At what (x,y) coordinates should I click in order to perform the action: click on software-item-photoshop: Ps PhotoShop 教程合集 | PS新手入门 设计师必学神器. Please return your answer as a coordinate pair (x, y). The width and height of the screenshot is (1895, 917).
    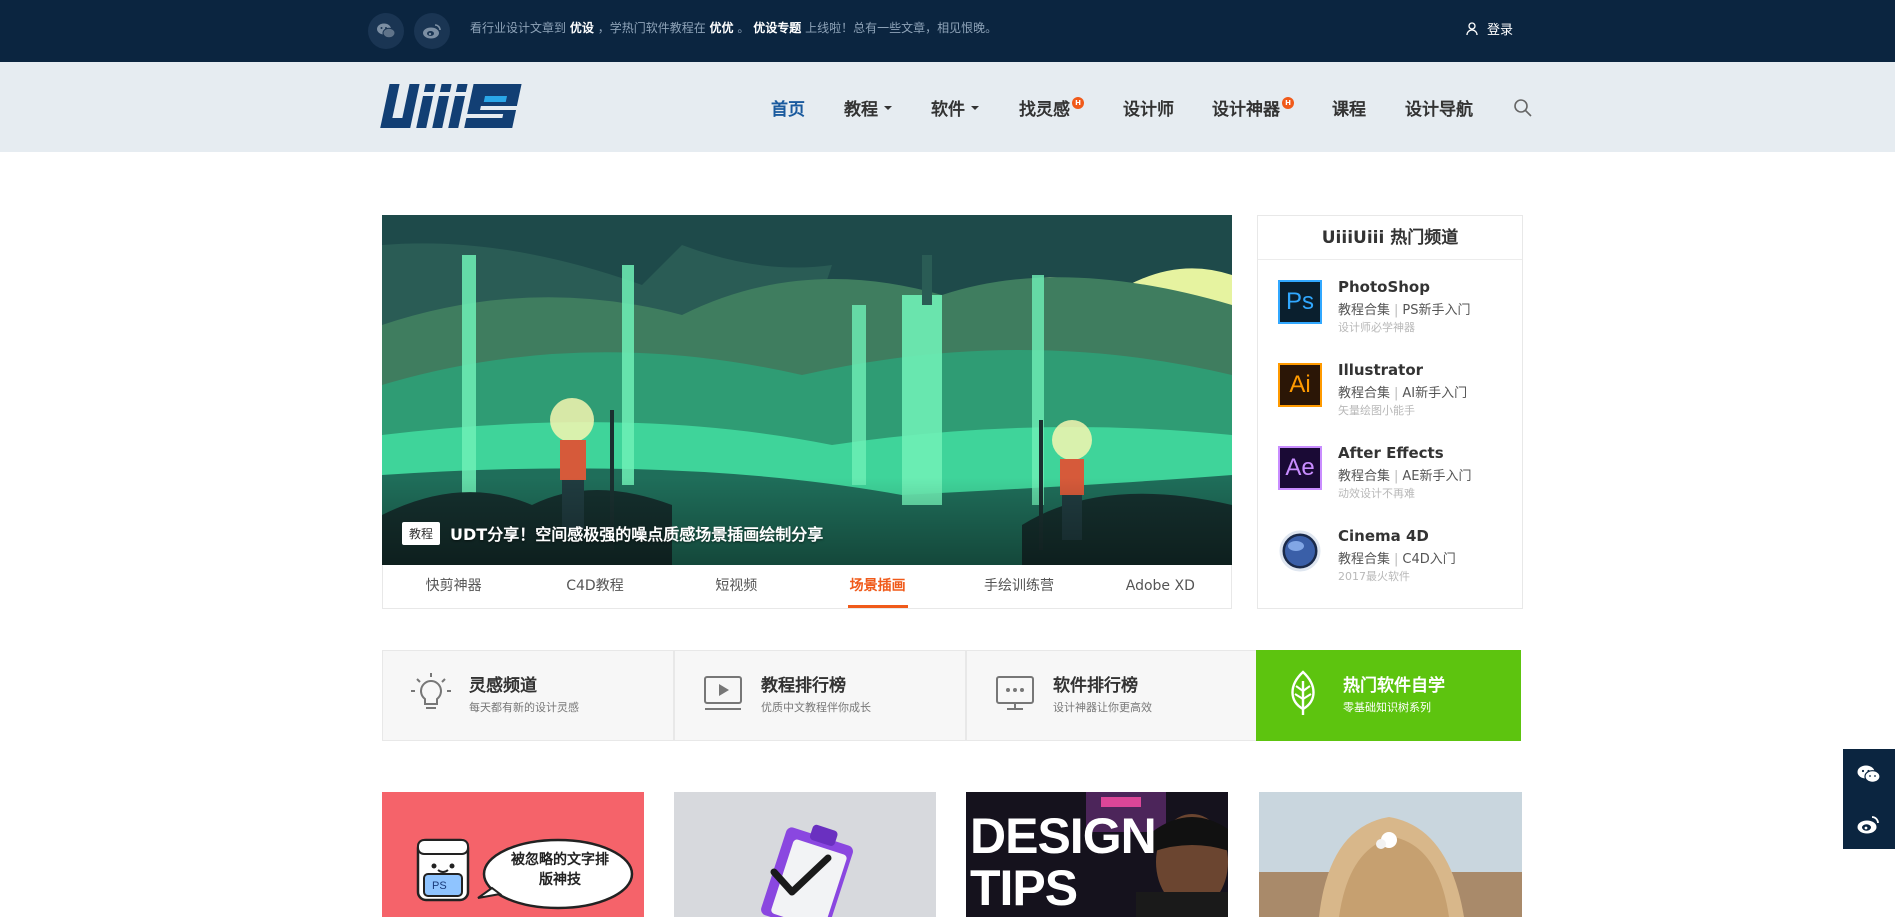
    Looking at the image, I should click on (1398, 313).